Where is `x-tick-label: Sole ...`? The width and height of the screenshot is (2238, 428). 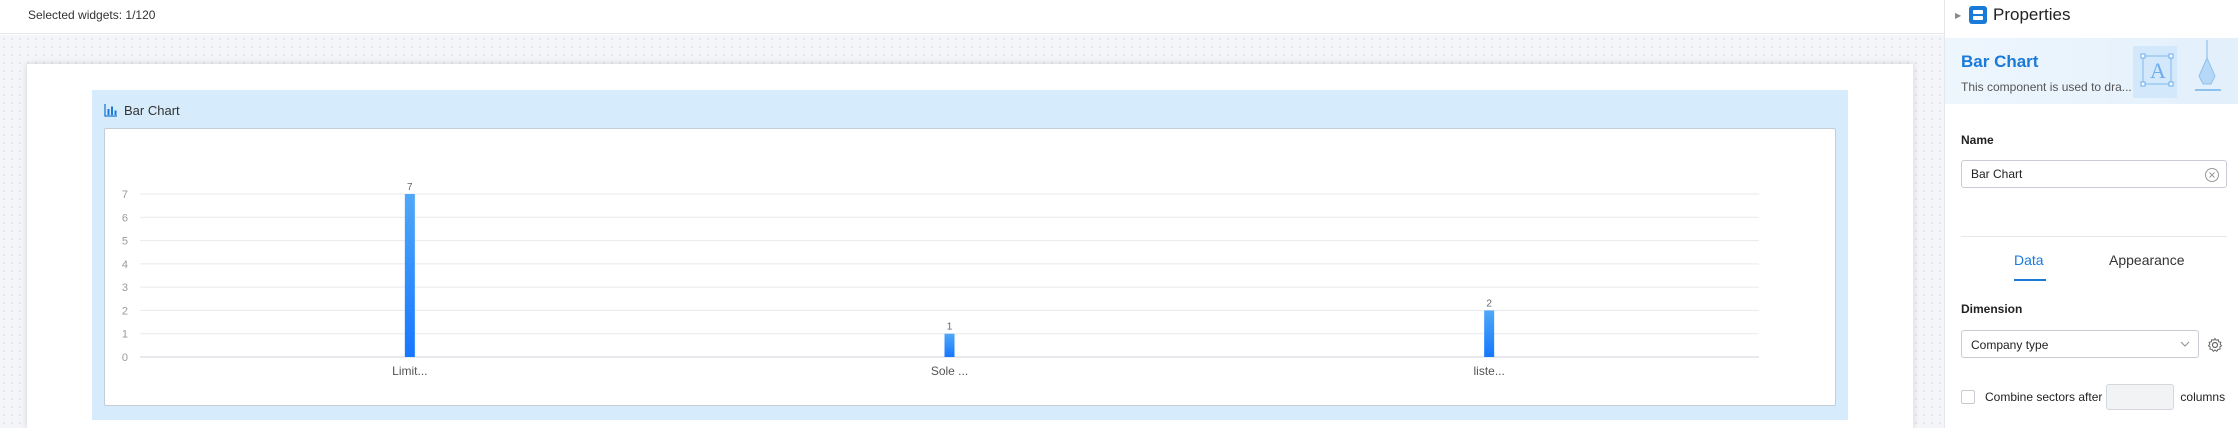 x-tick-label: Sole ... is located at coordinates (949, 371).